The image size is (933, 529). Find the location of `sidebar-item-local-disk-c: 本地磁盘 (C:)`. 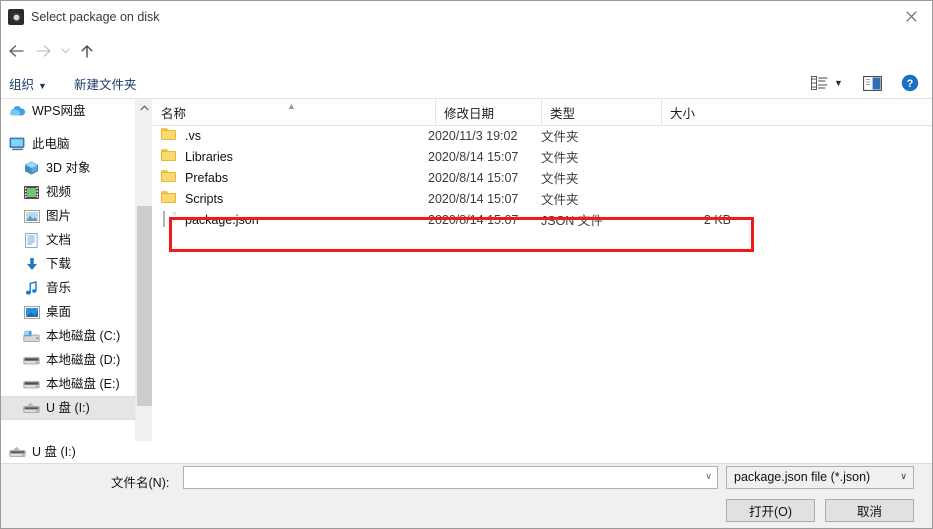

sidebar-item-local-disk-c: 本地磁盘 (C:) is located at coordinates (68, 336).